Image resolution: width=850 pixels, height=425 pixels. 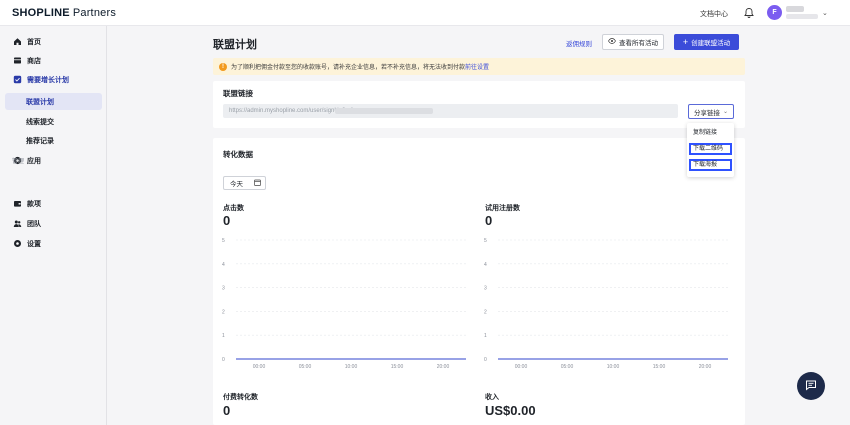 I want to click on metric-revenue-label: 收入, so click(x=492, y=397).